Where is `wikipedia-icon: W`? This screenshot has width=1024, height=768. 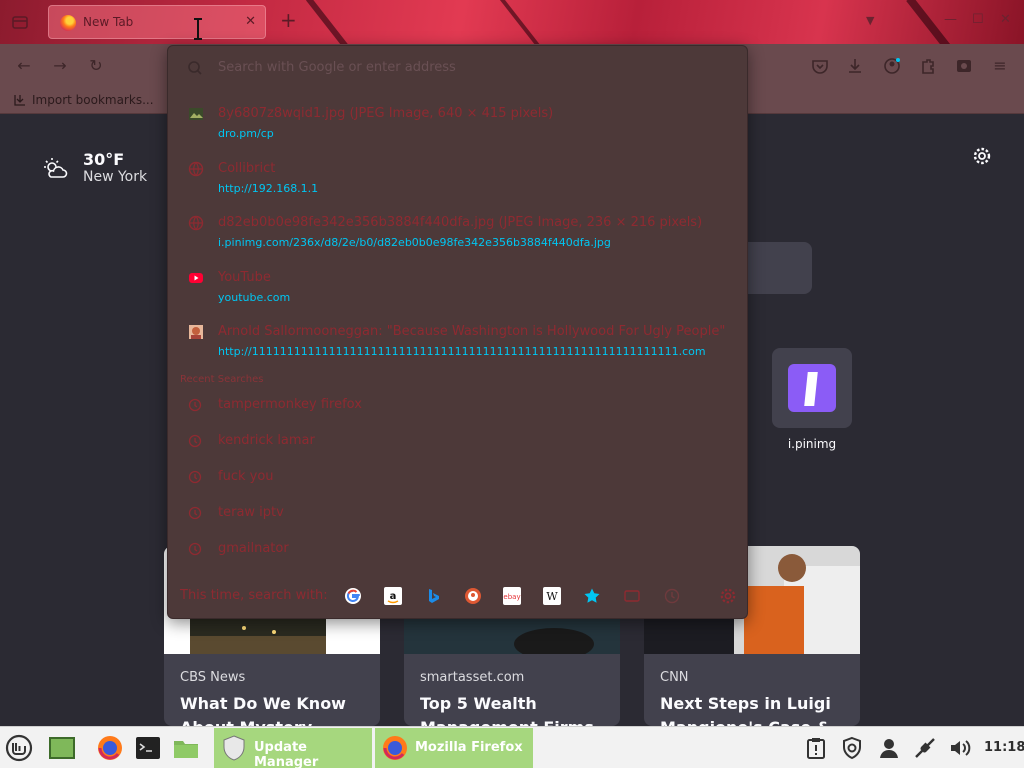 wikipedia-icon: W is located at coordinates (552, 596).